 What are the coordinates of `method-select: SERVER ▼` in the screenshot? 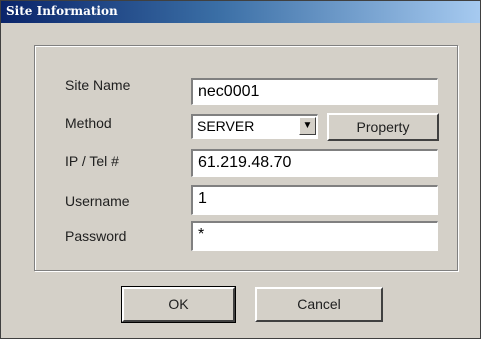 It's located at (254, 126).